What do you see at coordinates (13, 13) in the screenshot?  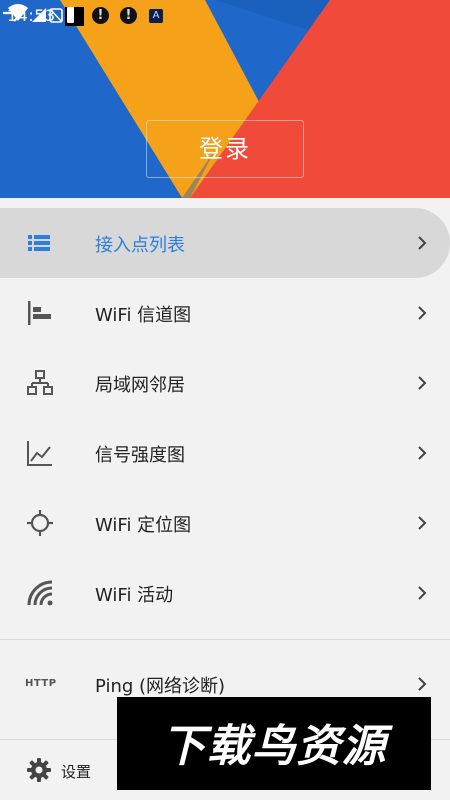 I see `arrow-right-icon` at bounding box center [13, 13].